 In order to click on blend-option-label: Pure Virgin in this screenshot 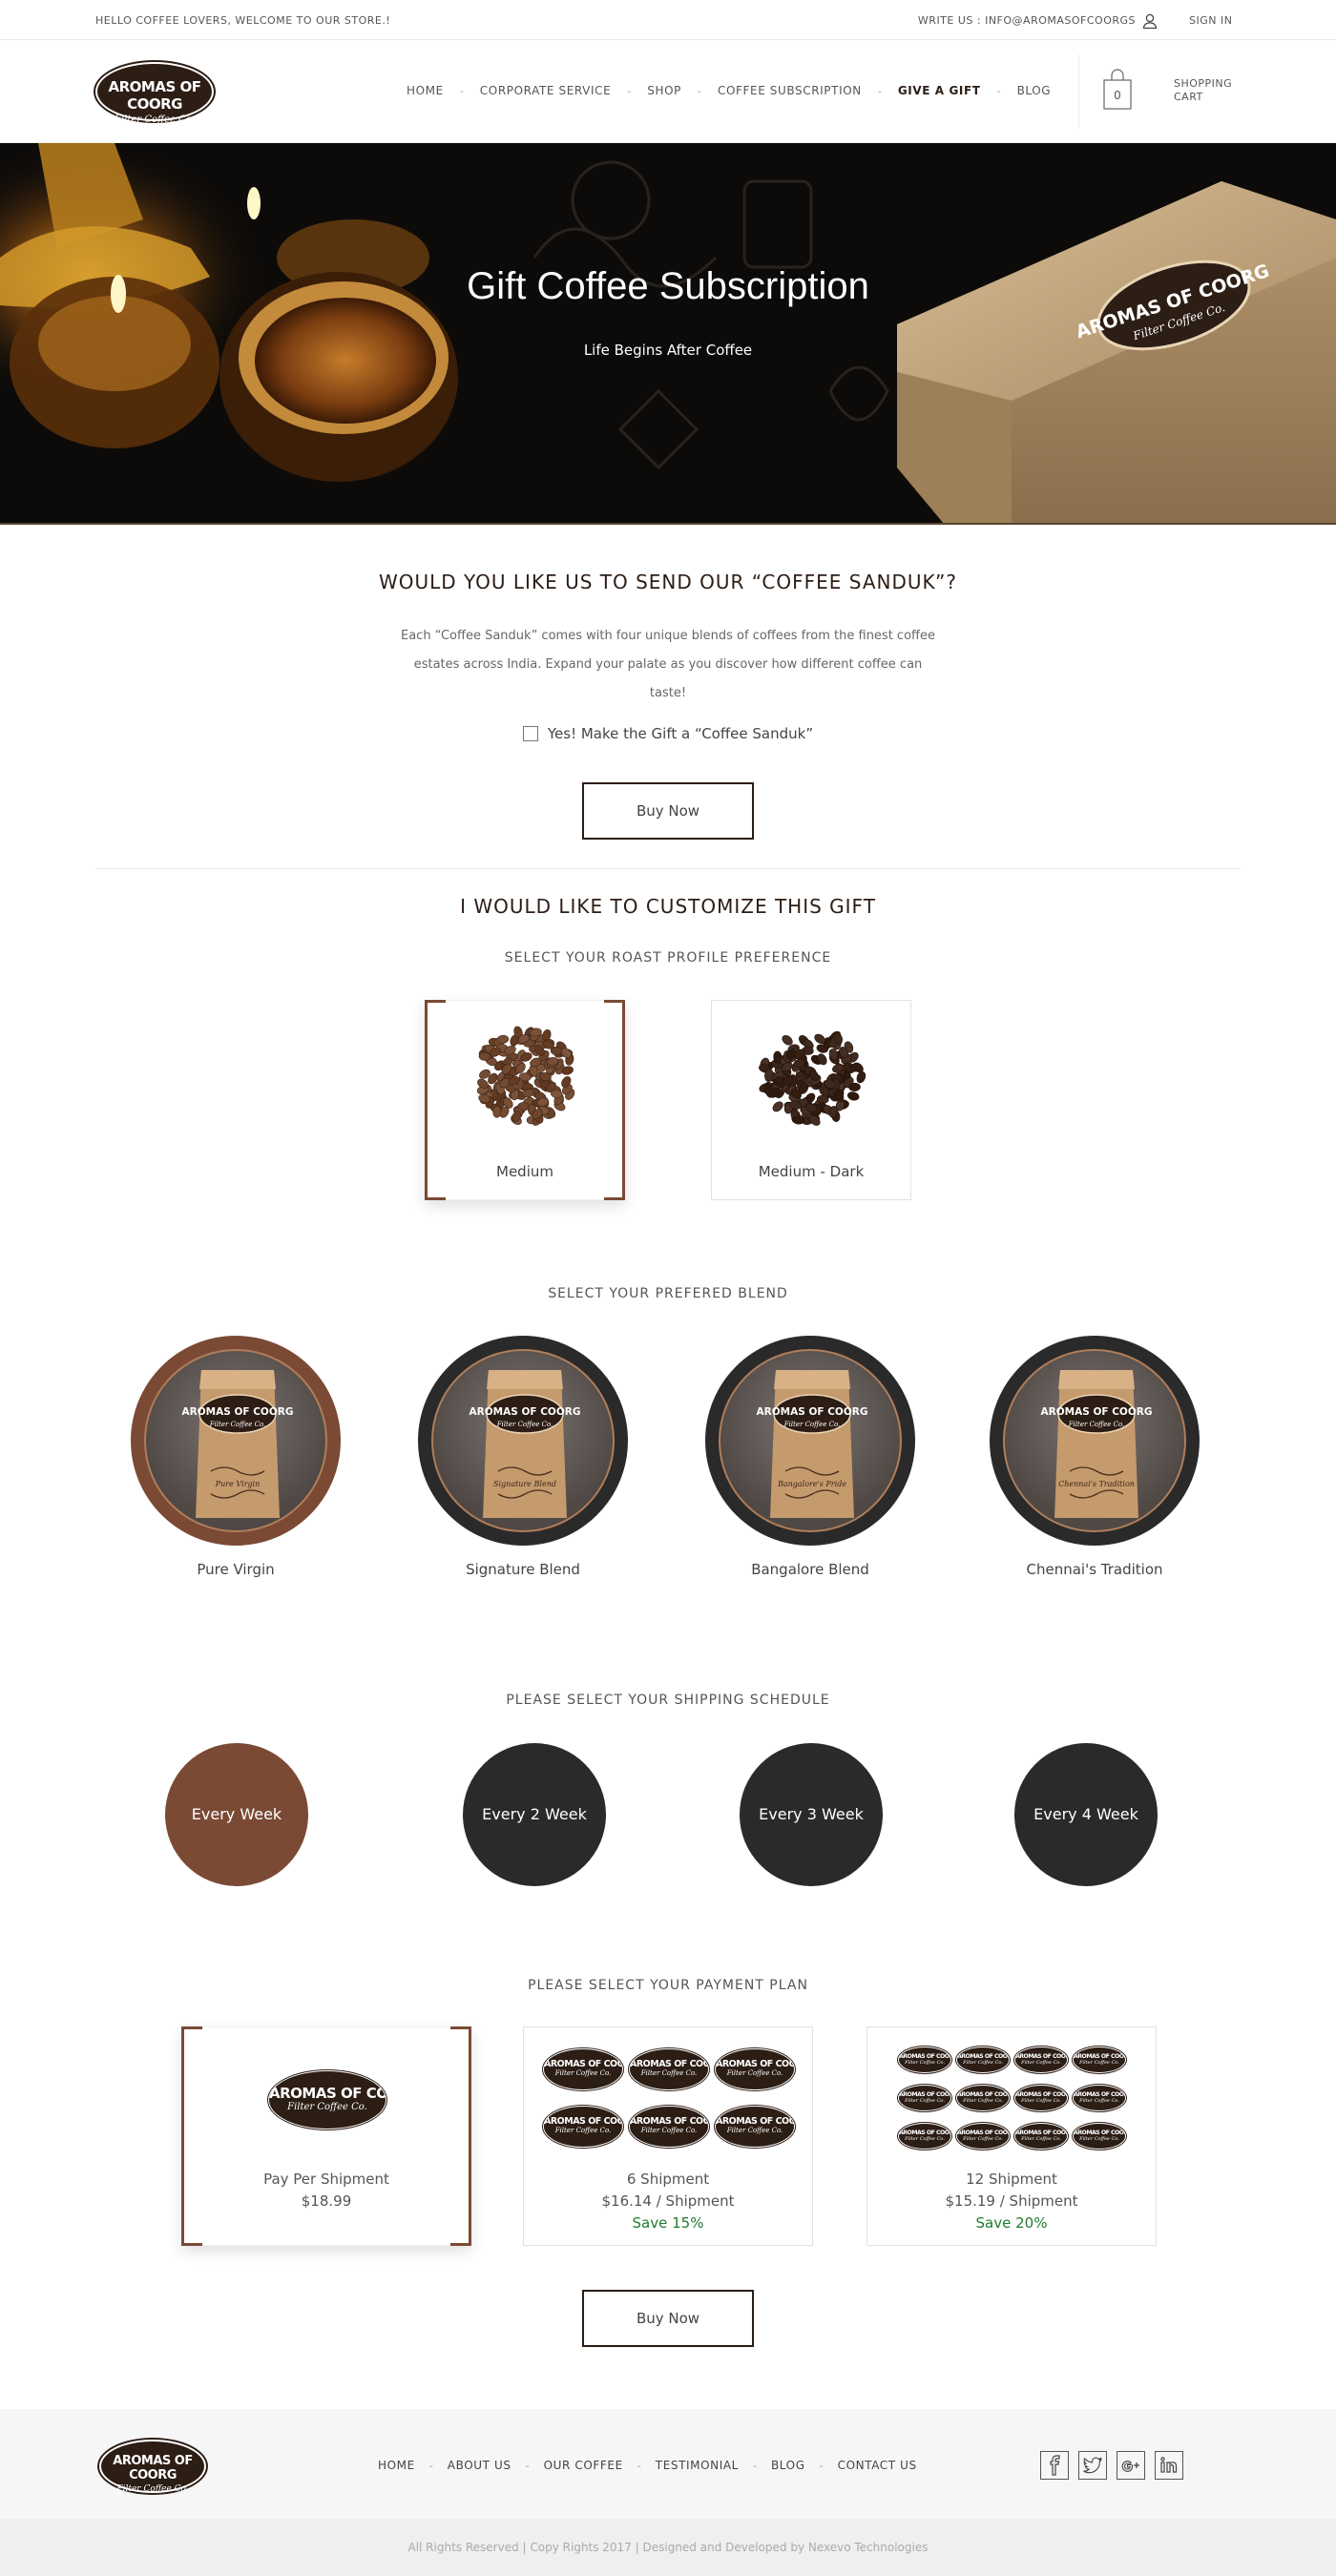, I will do `click(235, 1569)`.